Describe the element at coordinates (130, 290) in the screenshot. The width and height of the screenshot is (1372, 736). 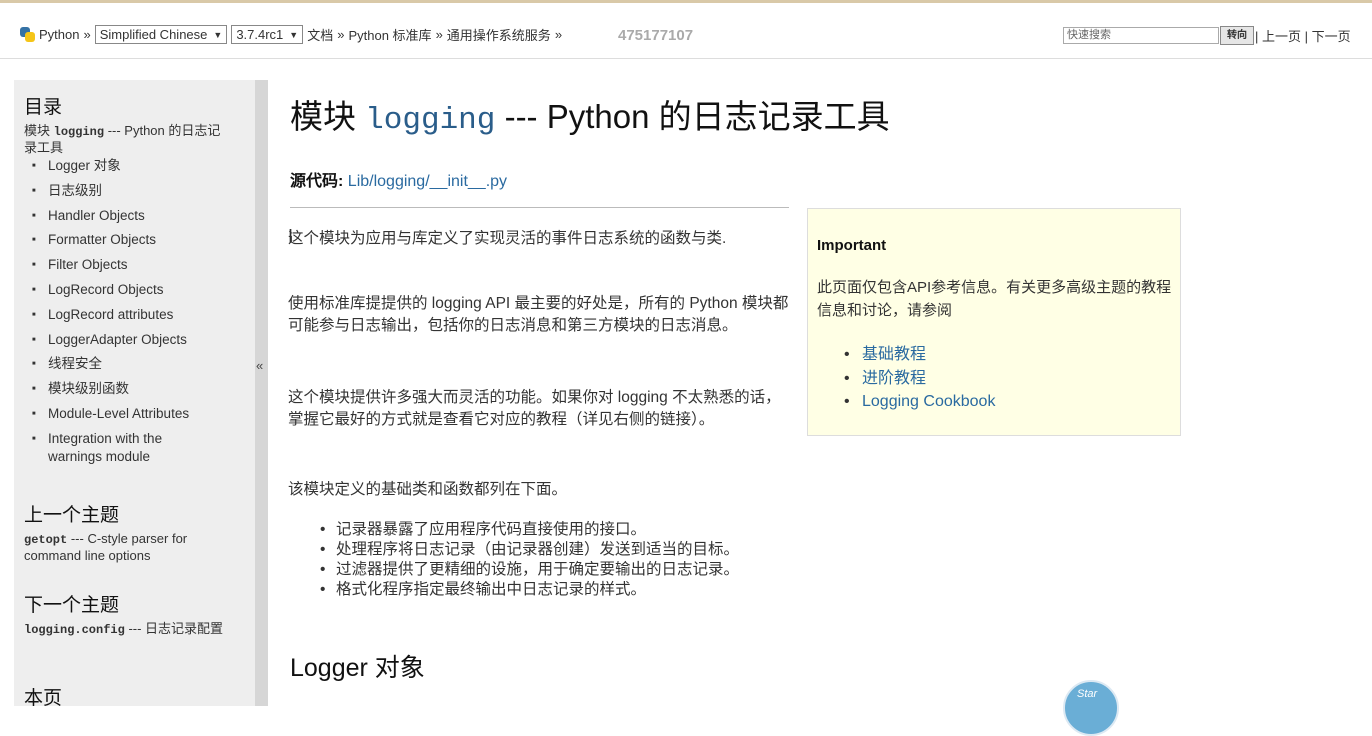
I see `toc-item-logrecord: LogRecord Objects` at that location.